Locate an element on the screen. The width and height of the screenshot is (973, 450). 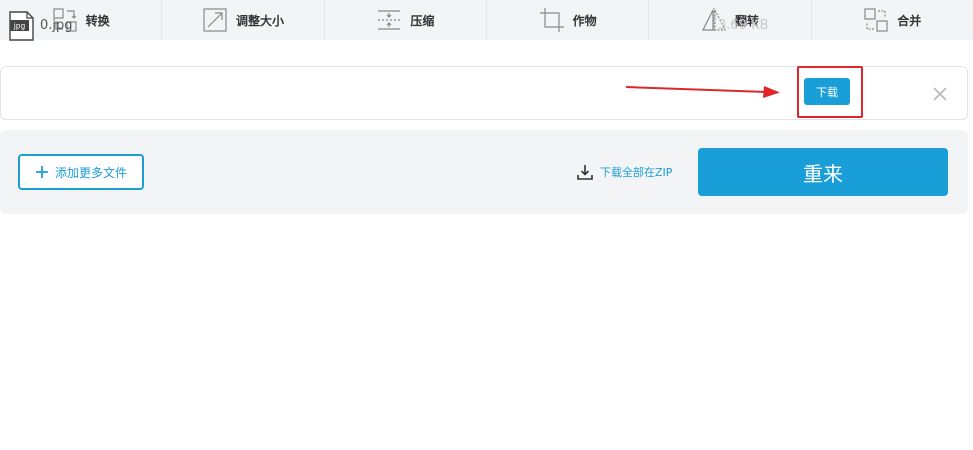
tool-resize: 调整大小 is located at coordinates (243, 20).